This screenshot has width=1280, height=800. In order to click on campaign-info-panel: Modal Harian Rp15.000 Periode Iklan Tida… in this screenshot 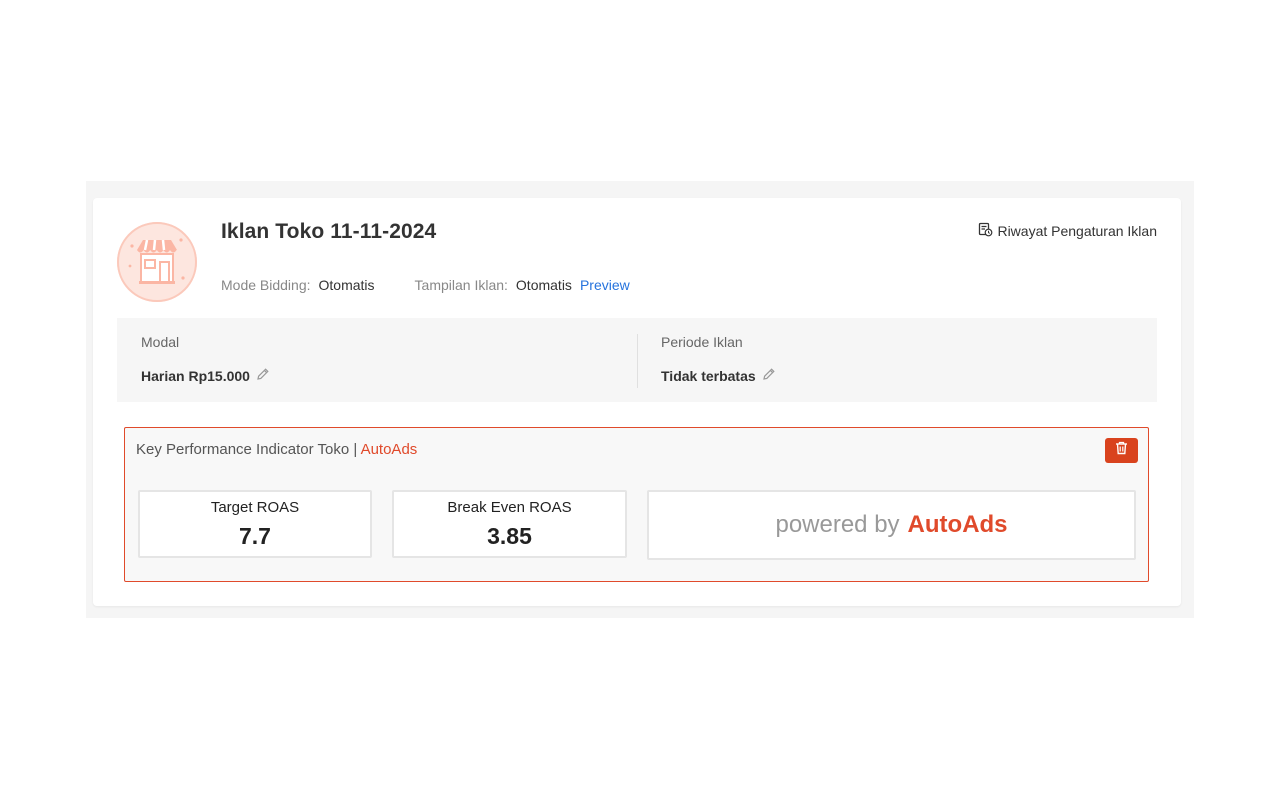, I will do `click(637, 360)`.